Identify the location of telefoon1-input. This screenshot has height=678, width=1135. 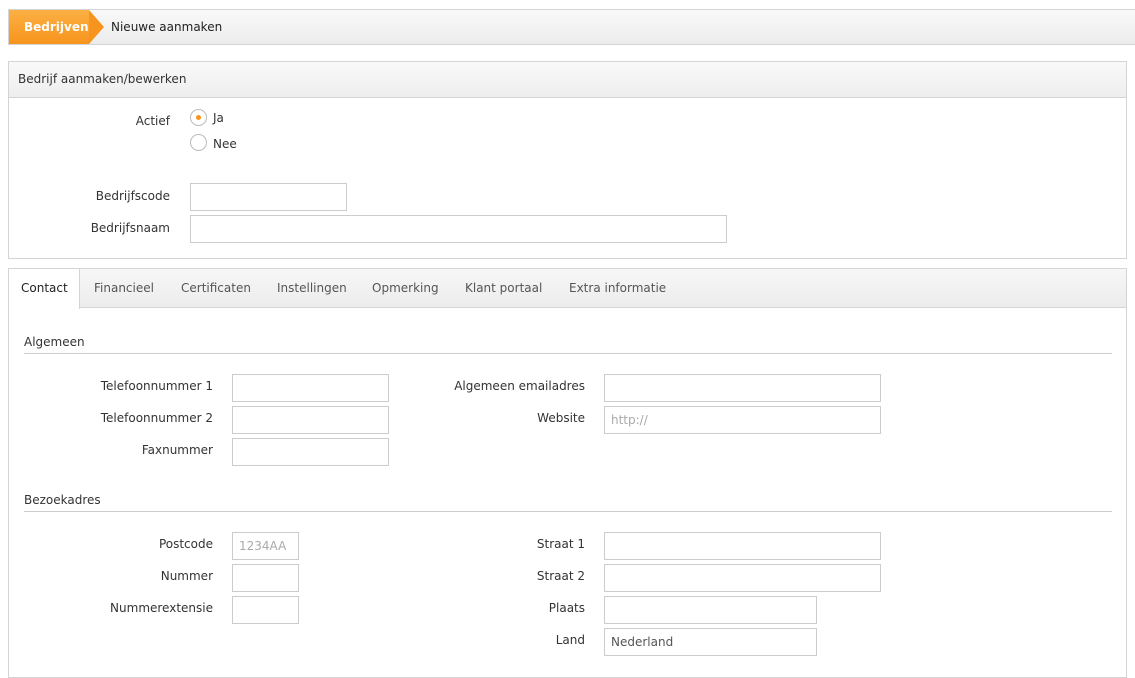
(310, 388).